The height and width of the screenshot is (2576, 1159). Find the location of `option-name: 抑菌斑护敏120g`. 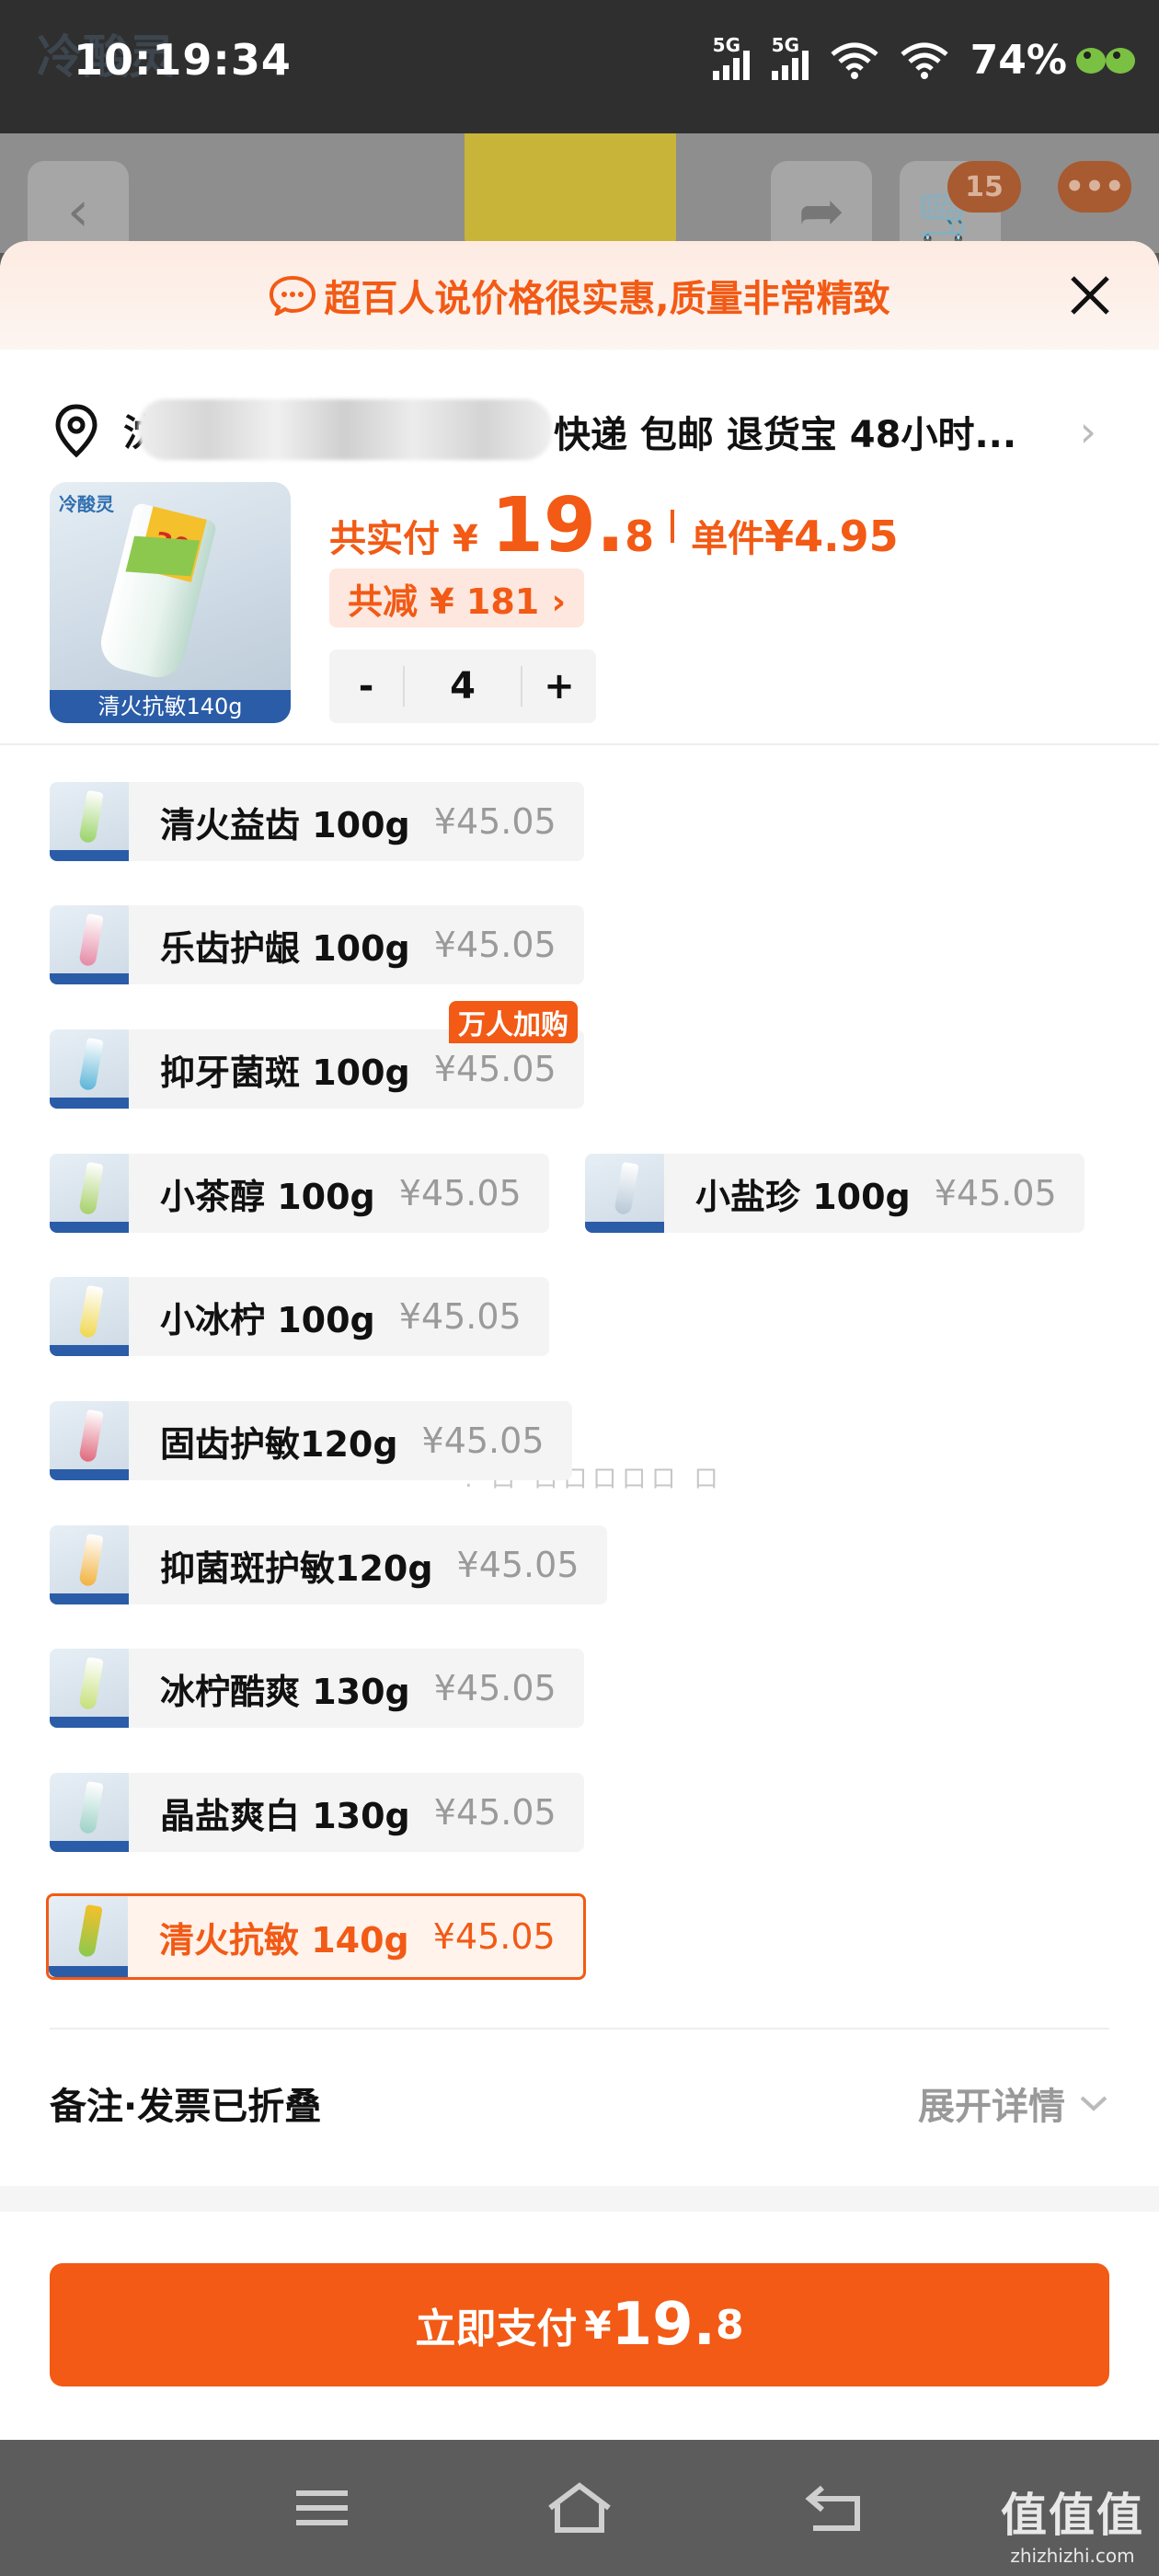

option-name: 抑菌斑护敏120g is located at coordinates (296, 1568).